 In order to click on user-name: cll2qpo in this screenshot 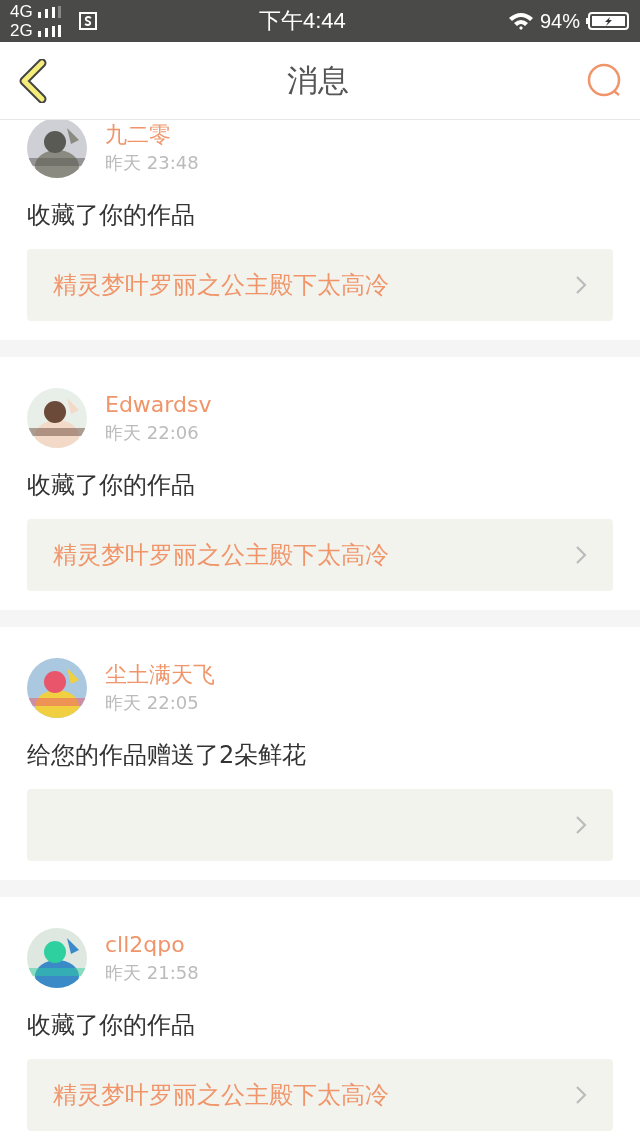, I will do `click(152, 945)`.